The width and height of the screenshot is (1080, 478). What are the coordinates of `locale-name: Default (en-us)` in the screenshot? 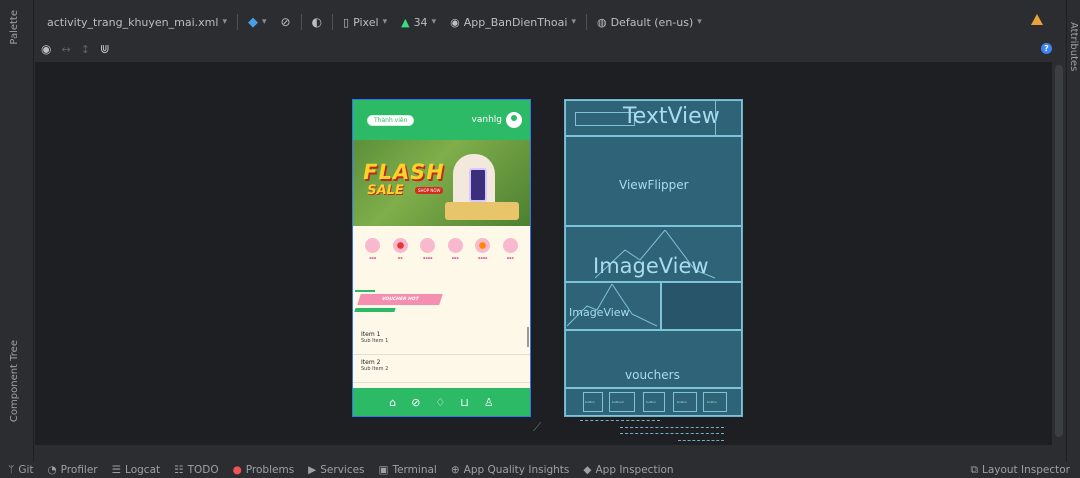 It's located at (652, 22).